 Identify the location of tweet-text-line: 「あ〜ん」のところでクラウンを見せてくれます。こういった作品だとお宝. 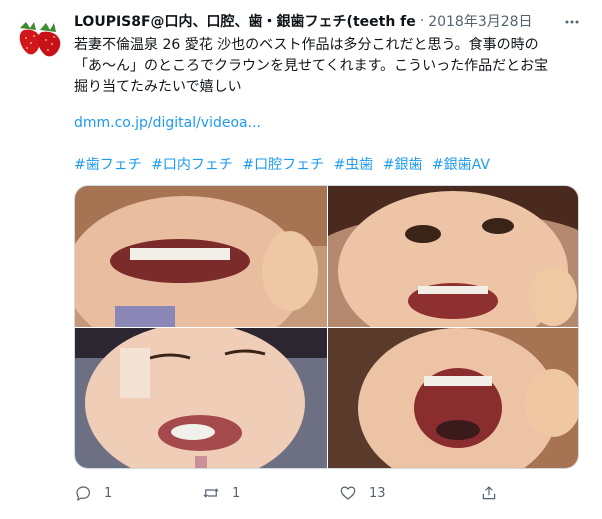
(311, 66).